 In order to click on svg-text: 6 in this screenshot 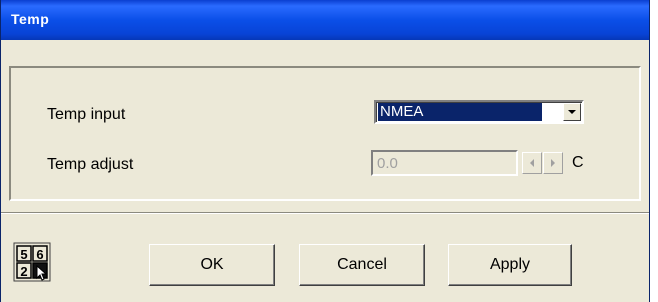, I will do `click(39, 254)`.